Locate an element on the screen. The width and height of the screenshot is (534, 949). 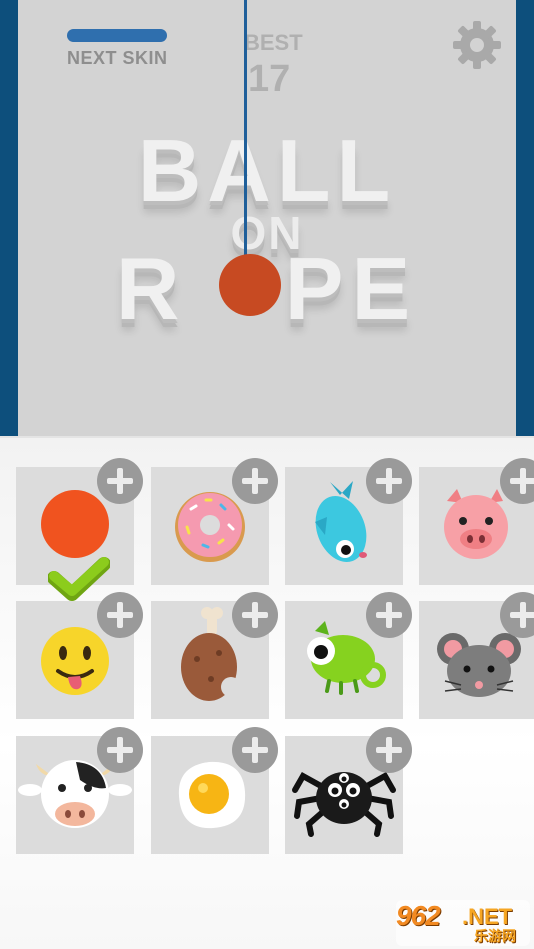
watermark-brand: 962 is located at coordinates (418, 915).